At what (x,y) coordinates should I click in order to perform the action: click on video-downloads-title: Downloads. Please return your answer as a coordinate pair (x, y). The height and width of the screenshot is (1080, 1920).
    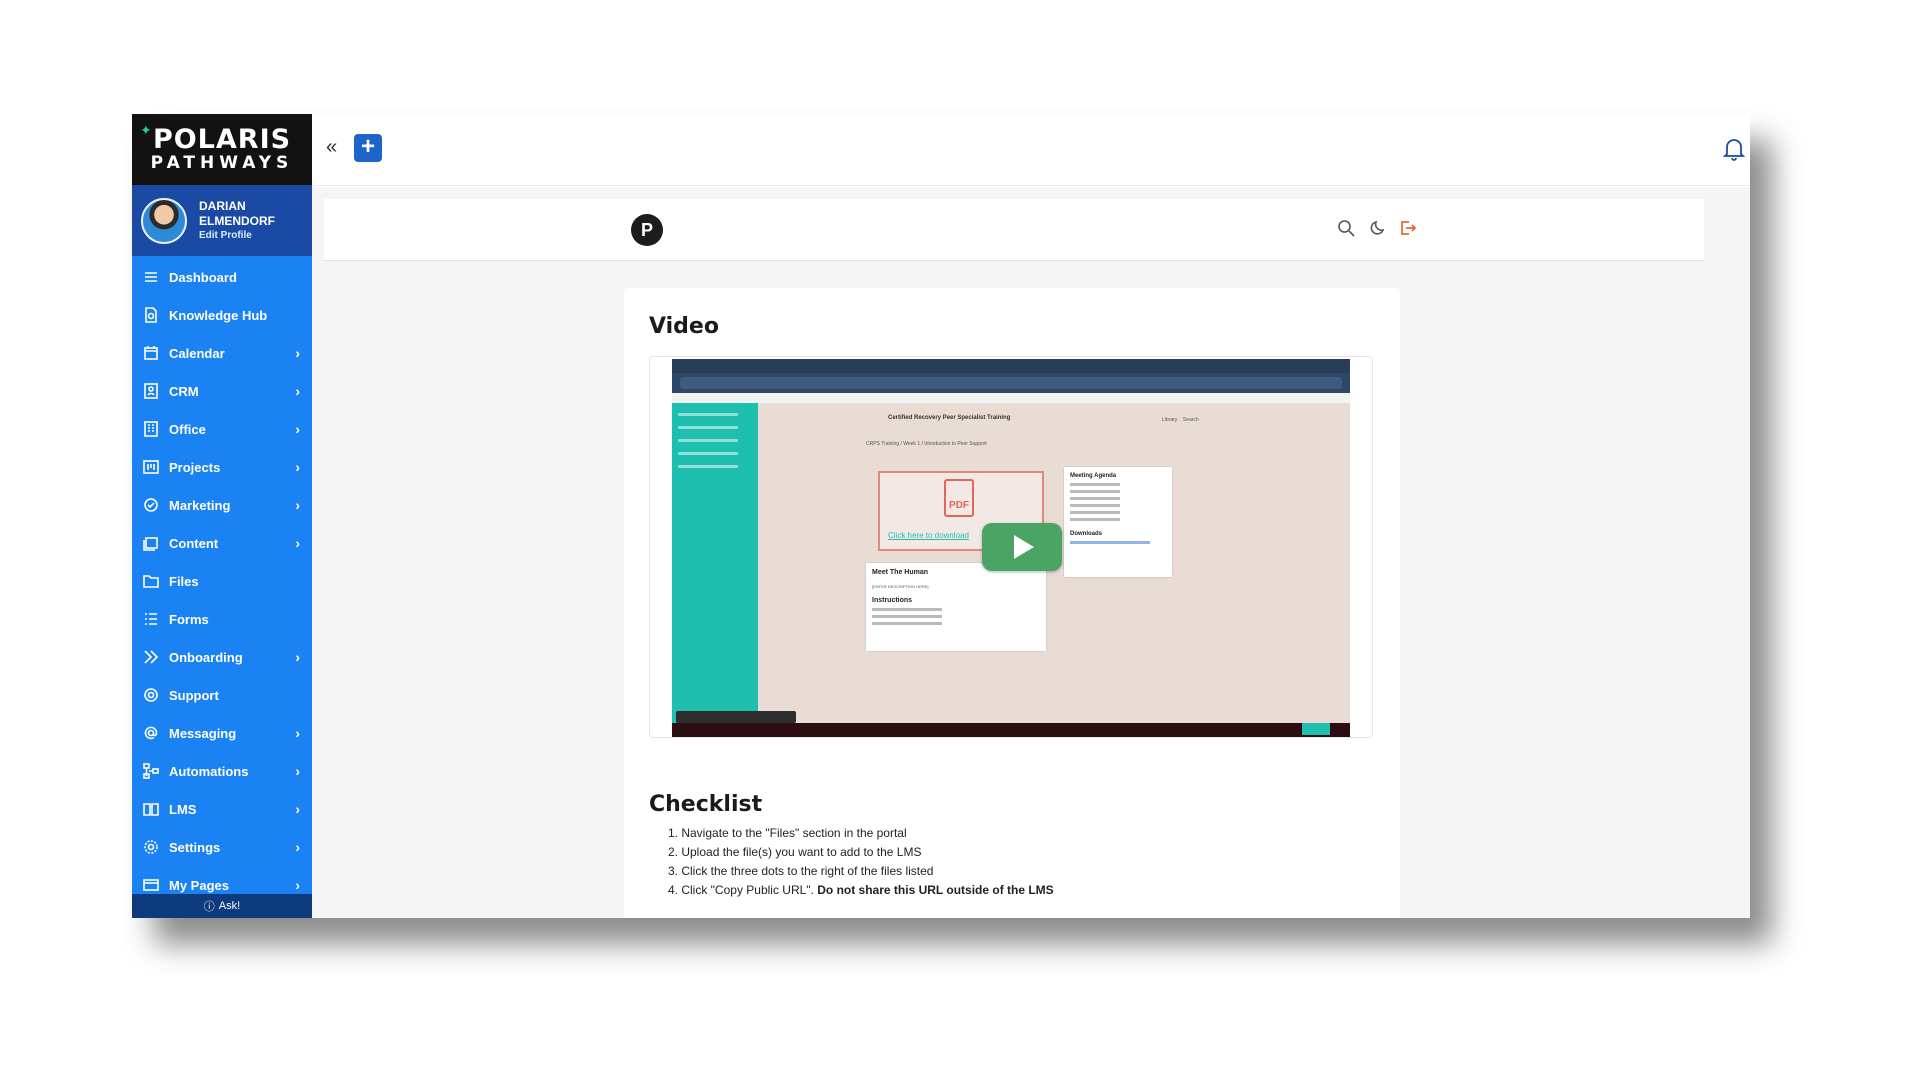
    Looking at the image, I should click on (1086, 534).